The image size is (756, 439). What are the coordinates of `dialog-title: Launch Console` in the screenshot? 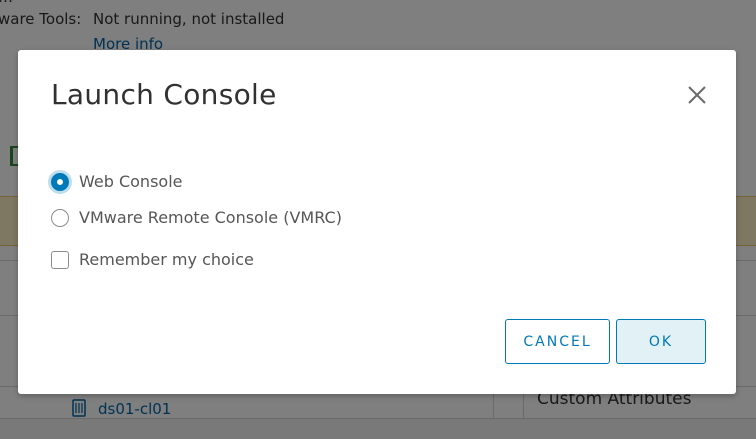 It's located at (164, 94).